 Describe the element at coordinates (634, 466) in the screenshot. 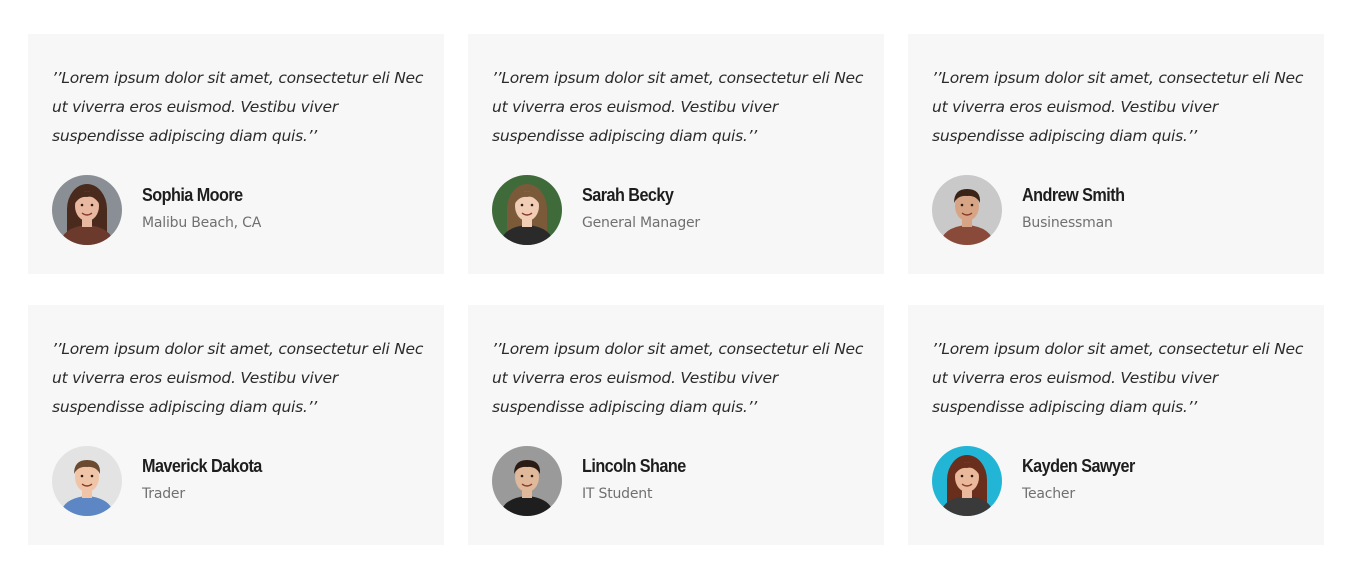

I see `author-name: Lincoln Shane` at that location.